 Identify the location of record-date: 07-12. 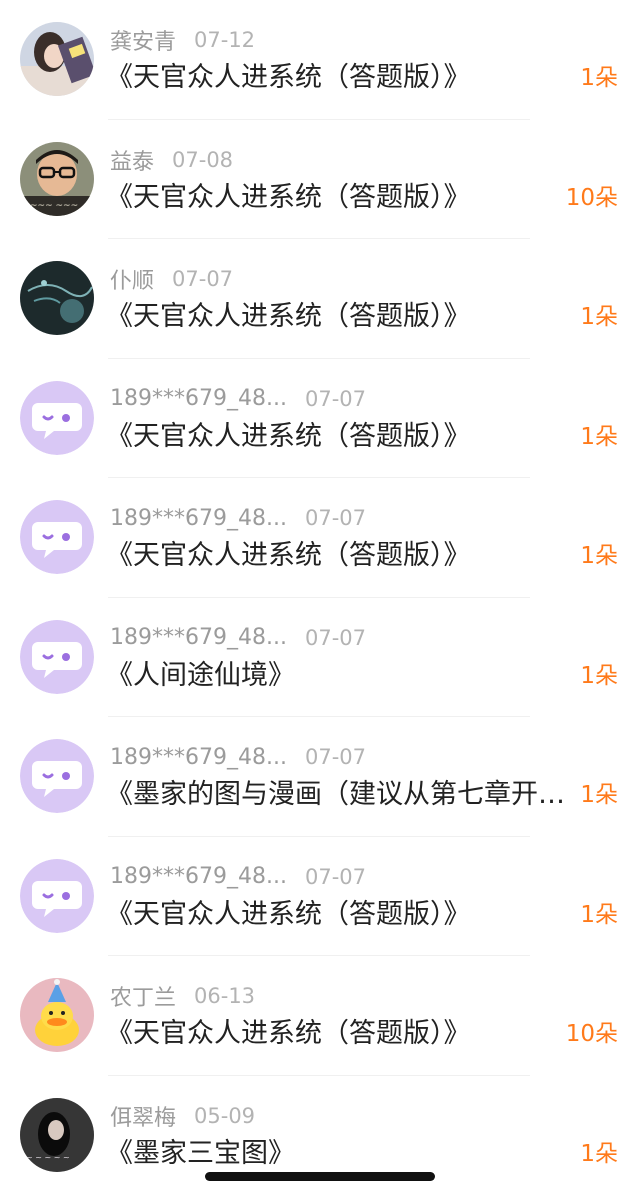
(224, 40).